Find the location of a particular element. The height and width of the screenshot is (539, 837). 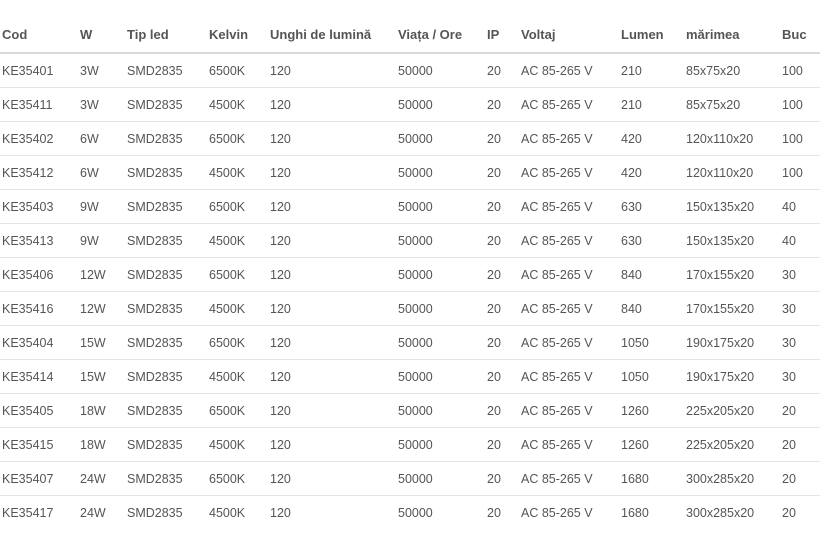

header-buc: Buc is located at coordinates (801, 36).